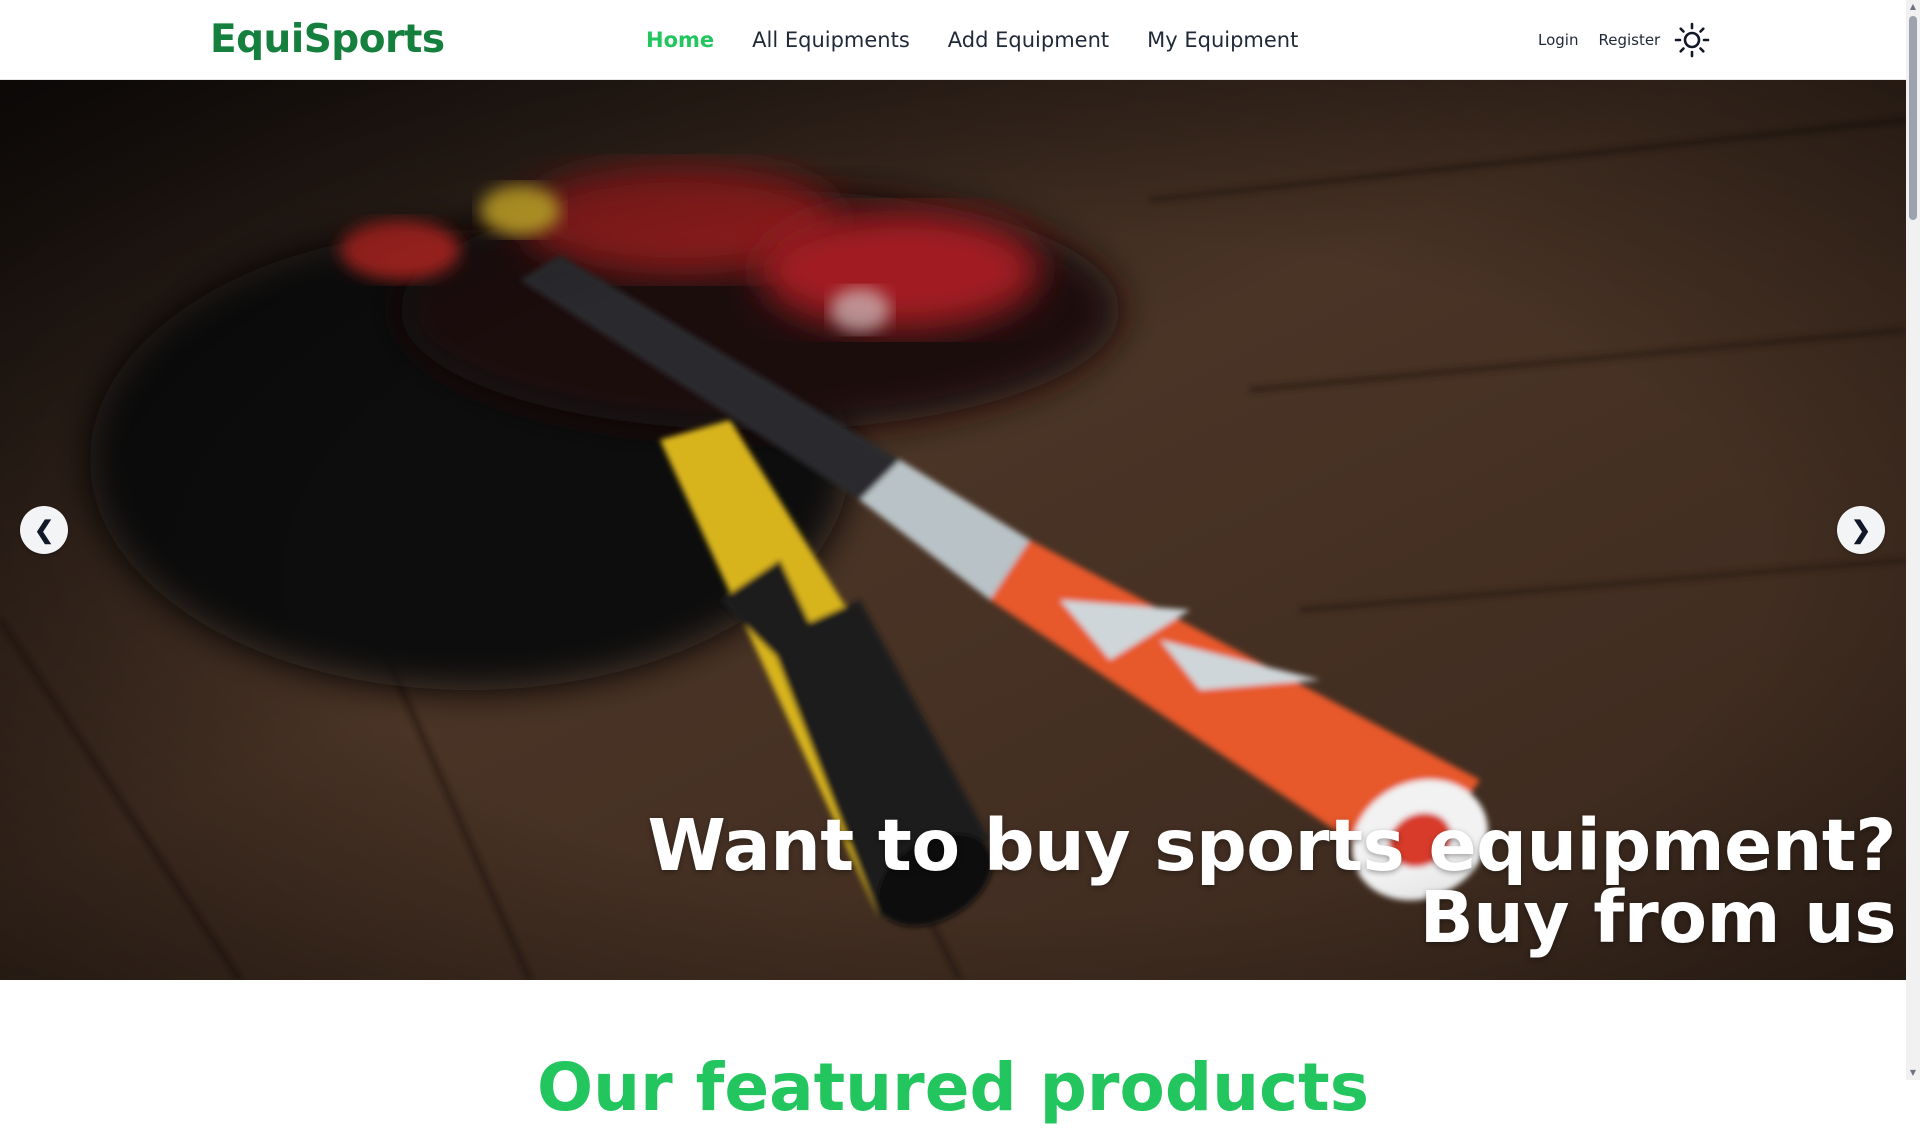 Image resolution: width=1920 pixels, height=1128 pixels. What do you see at coordinates (1913, 540) in the screenshot?
I see `page-scrollbar: ▲ ▼` at bounding box center [1913, 540].